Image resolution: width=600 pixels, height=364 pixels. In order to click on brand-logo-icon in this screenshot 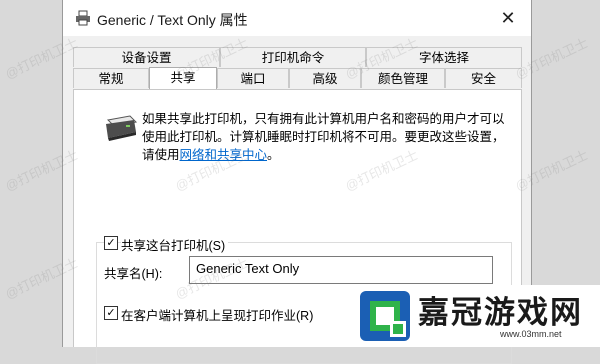, I will do `click(385, 316)`.